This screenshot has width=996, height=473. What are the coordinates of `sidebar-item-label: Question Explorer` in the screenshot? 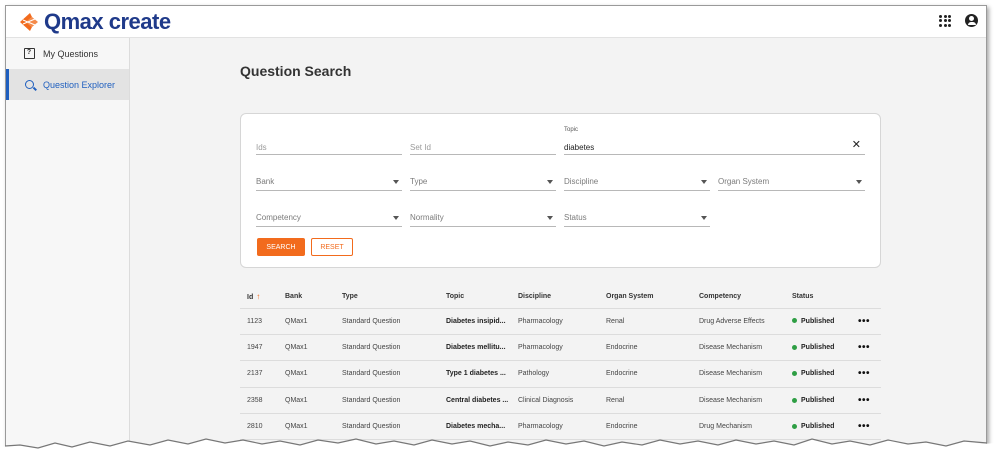 It's located at (79, 84).